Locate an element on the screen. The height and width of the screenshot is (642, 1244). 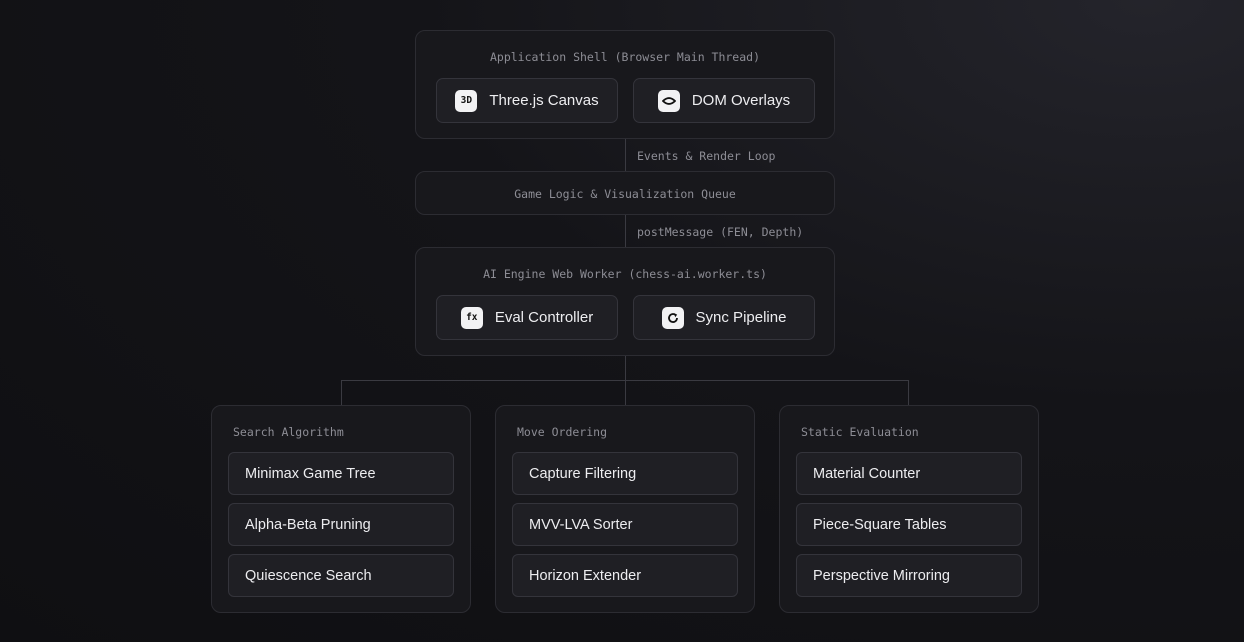
sync-pipeline-label: Sync Pipeline is located at coordinates (741, 317).